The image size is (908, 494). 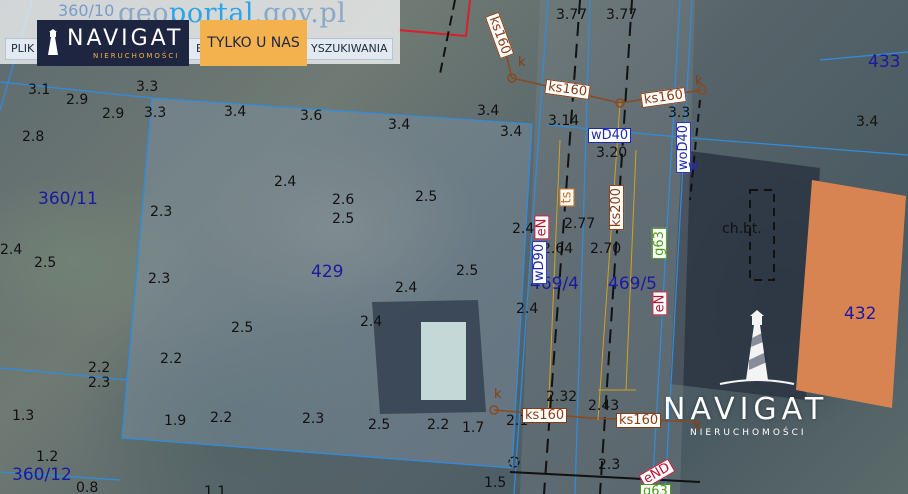 I want to click on height-label: 2.77, so click(x=580, y=224).